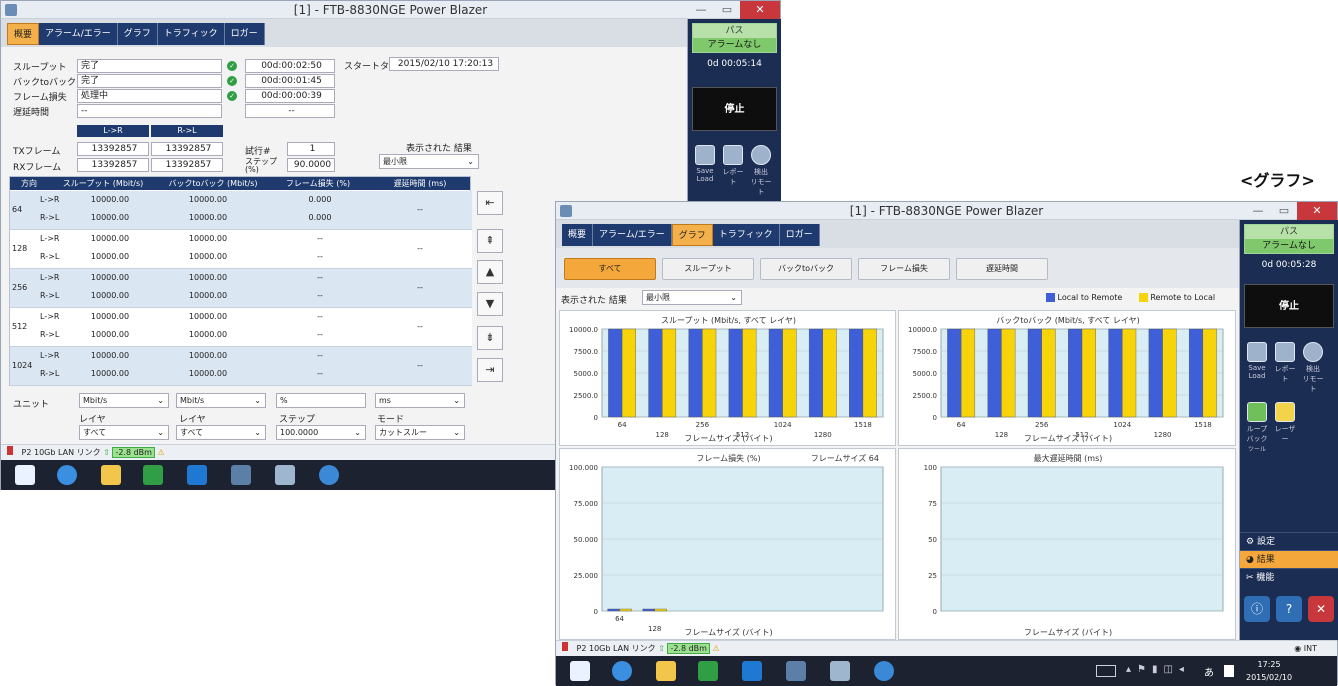 This screenshot has height=686, width=1338. Describe the element at coordinates (420, 432) in the screenshot. I see `mode-dropdown: カットスルー ⌄` at that location.